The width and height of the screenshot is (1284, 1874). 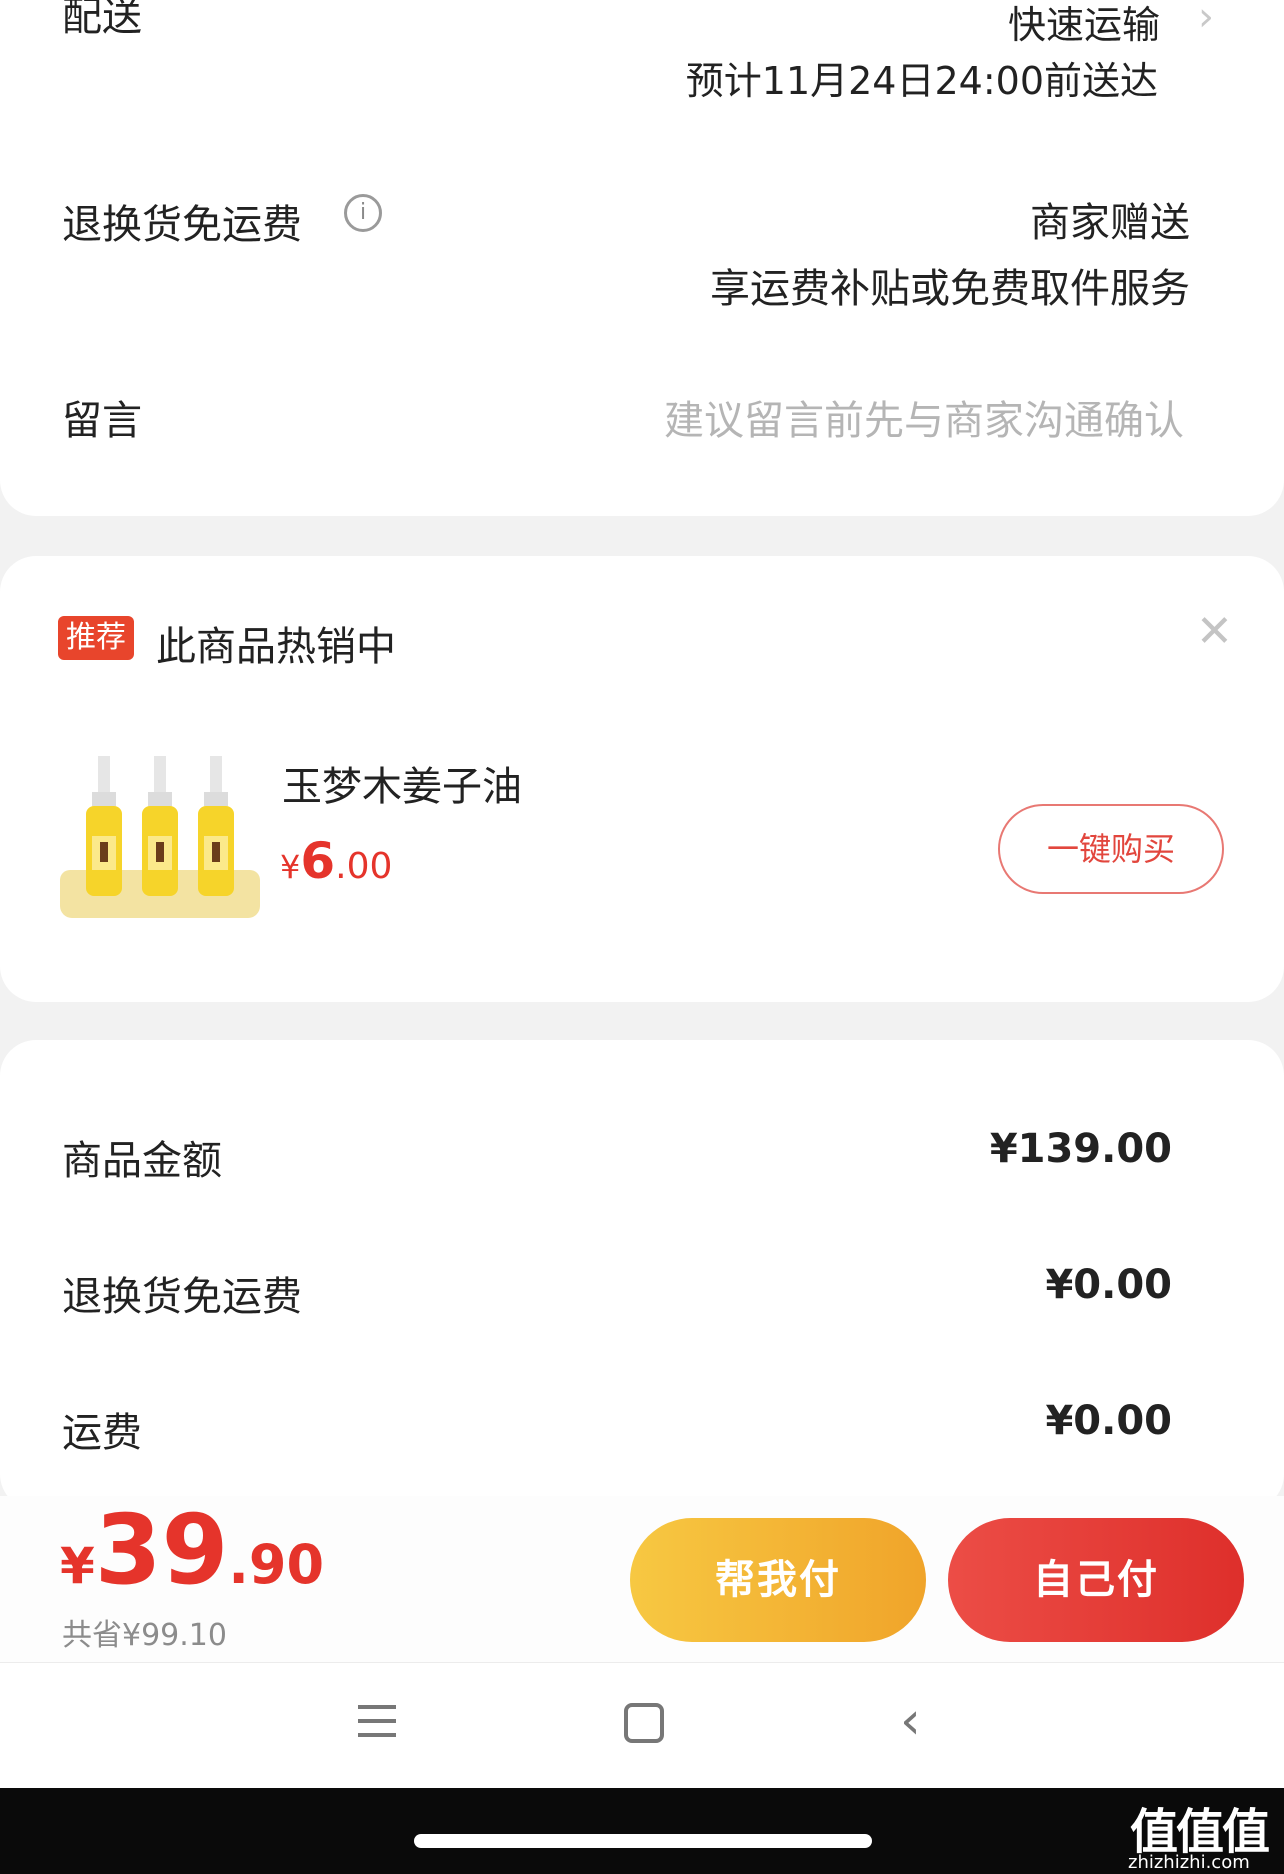 I want to click on return-shipping-value: 商家赠送, so click(x=1110, y=223).